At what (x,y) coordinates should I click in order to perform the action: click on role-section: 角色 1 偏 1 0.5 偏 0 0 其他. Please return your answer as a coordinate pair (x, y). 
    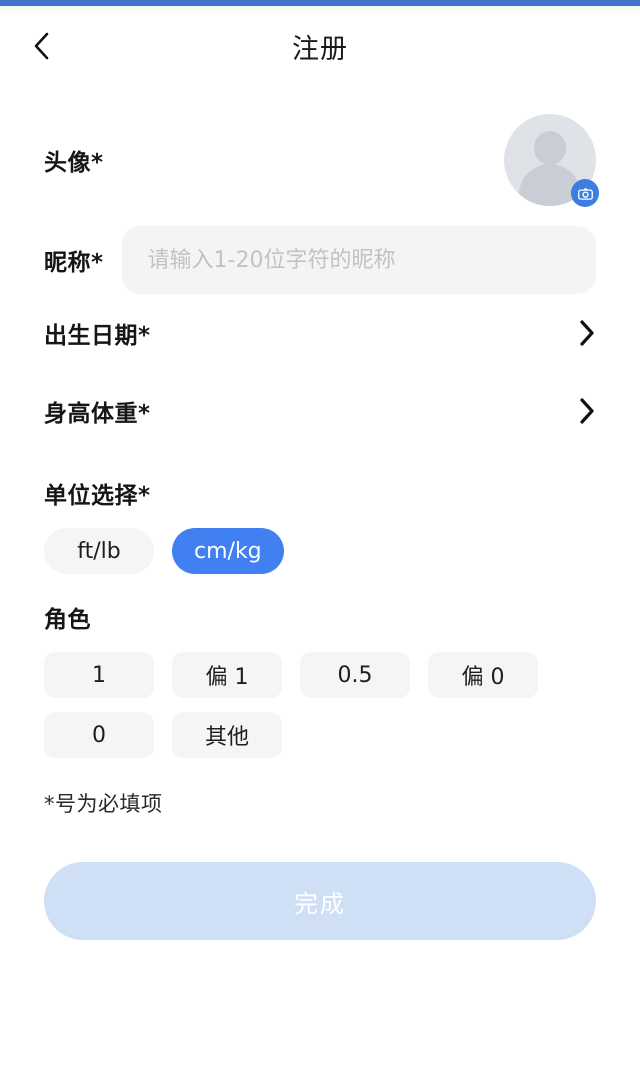
    Looking at the image, I should click on (320, 679).